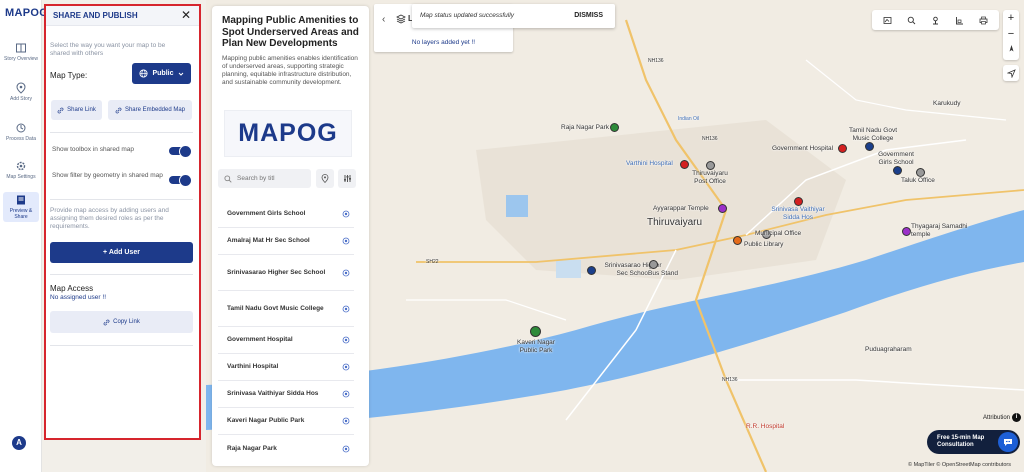 Image resolution: width=1024 pixels, height=472 pixels. I want to click on toggle-toolbox, so click(180, 151).